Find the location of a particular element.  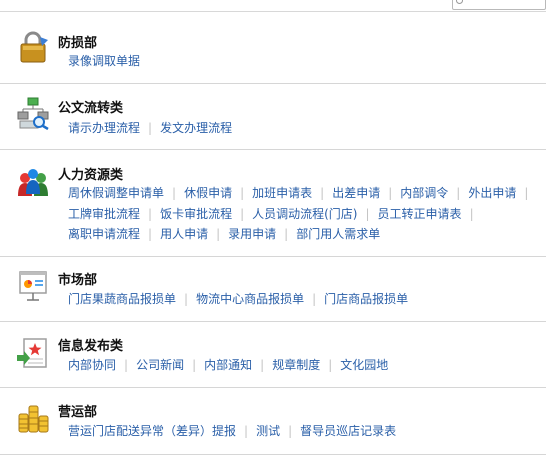

section-links: 门店果蔬商品报损单 | 物流中心商品报损单 | 门店商品报损单 is located at coordinates (303, 299).